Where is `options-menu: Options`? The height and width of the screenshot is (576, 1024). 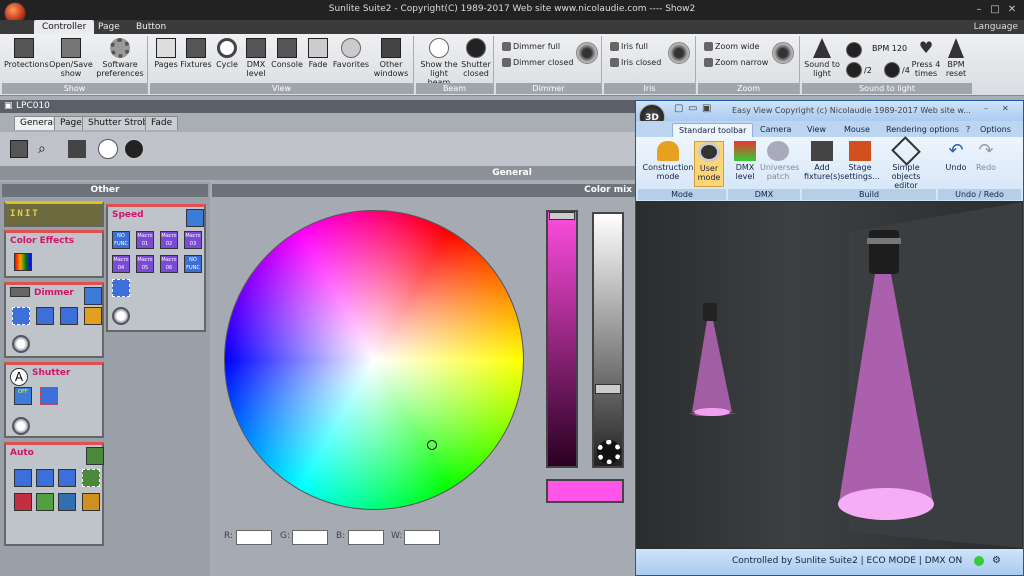 options-menu: Options is located at coordinates (995, 130).